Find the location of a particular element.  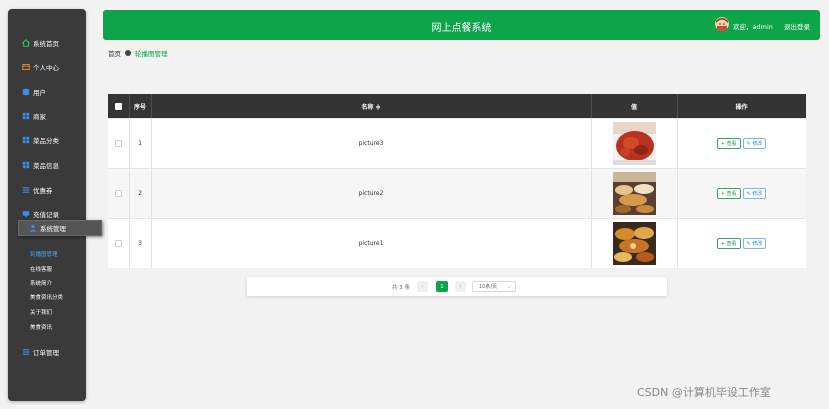

sidebar-item-merchants: 商家 is located at coordinates (47, 116).